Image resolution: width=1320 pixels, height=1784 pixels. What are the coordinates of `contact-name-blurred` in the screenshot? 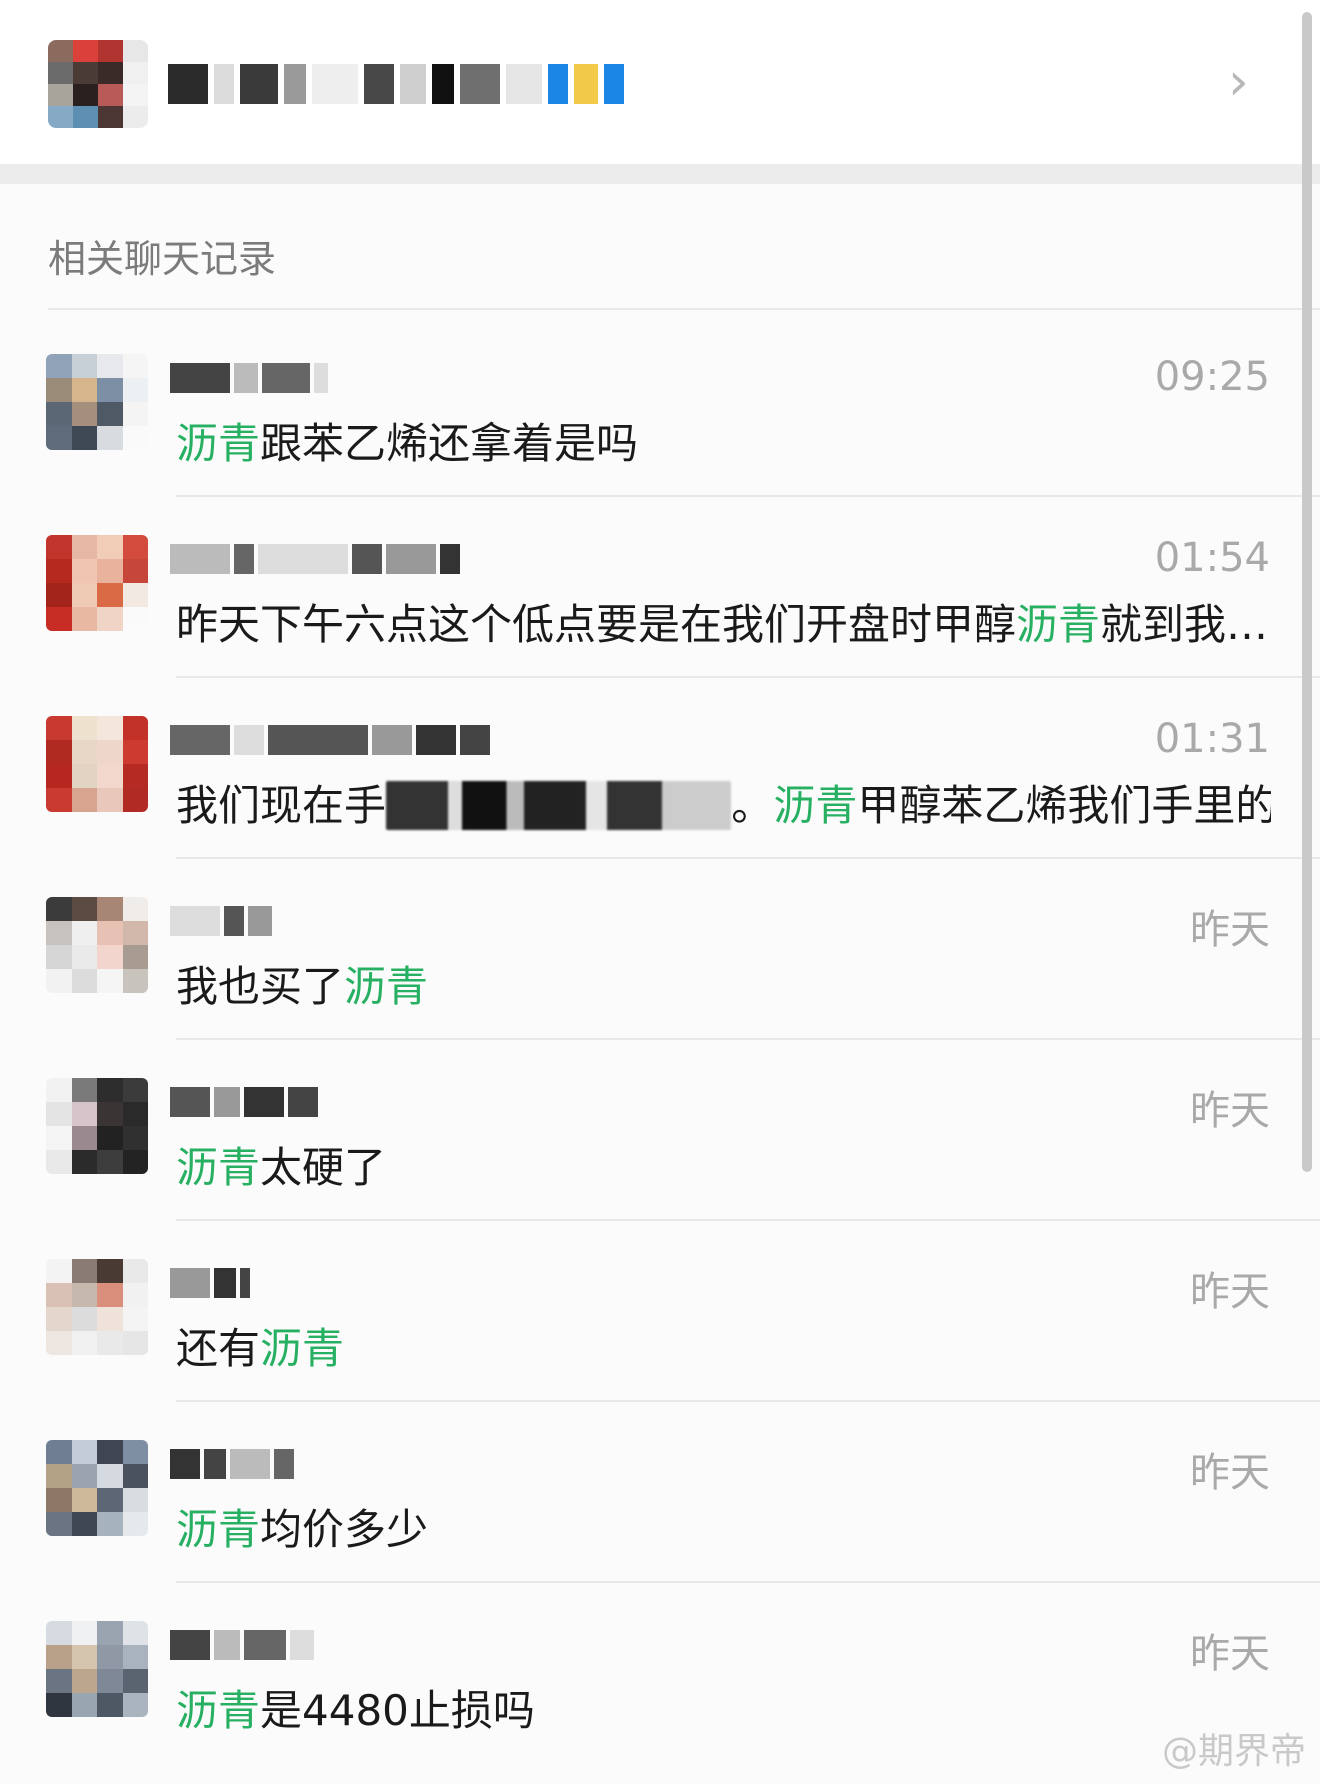 It's located at (403, 84).